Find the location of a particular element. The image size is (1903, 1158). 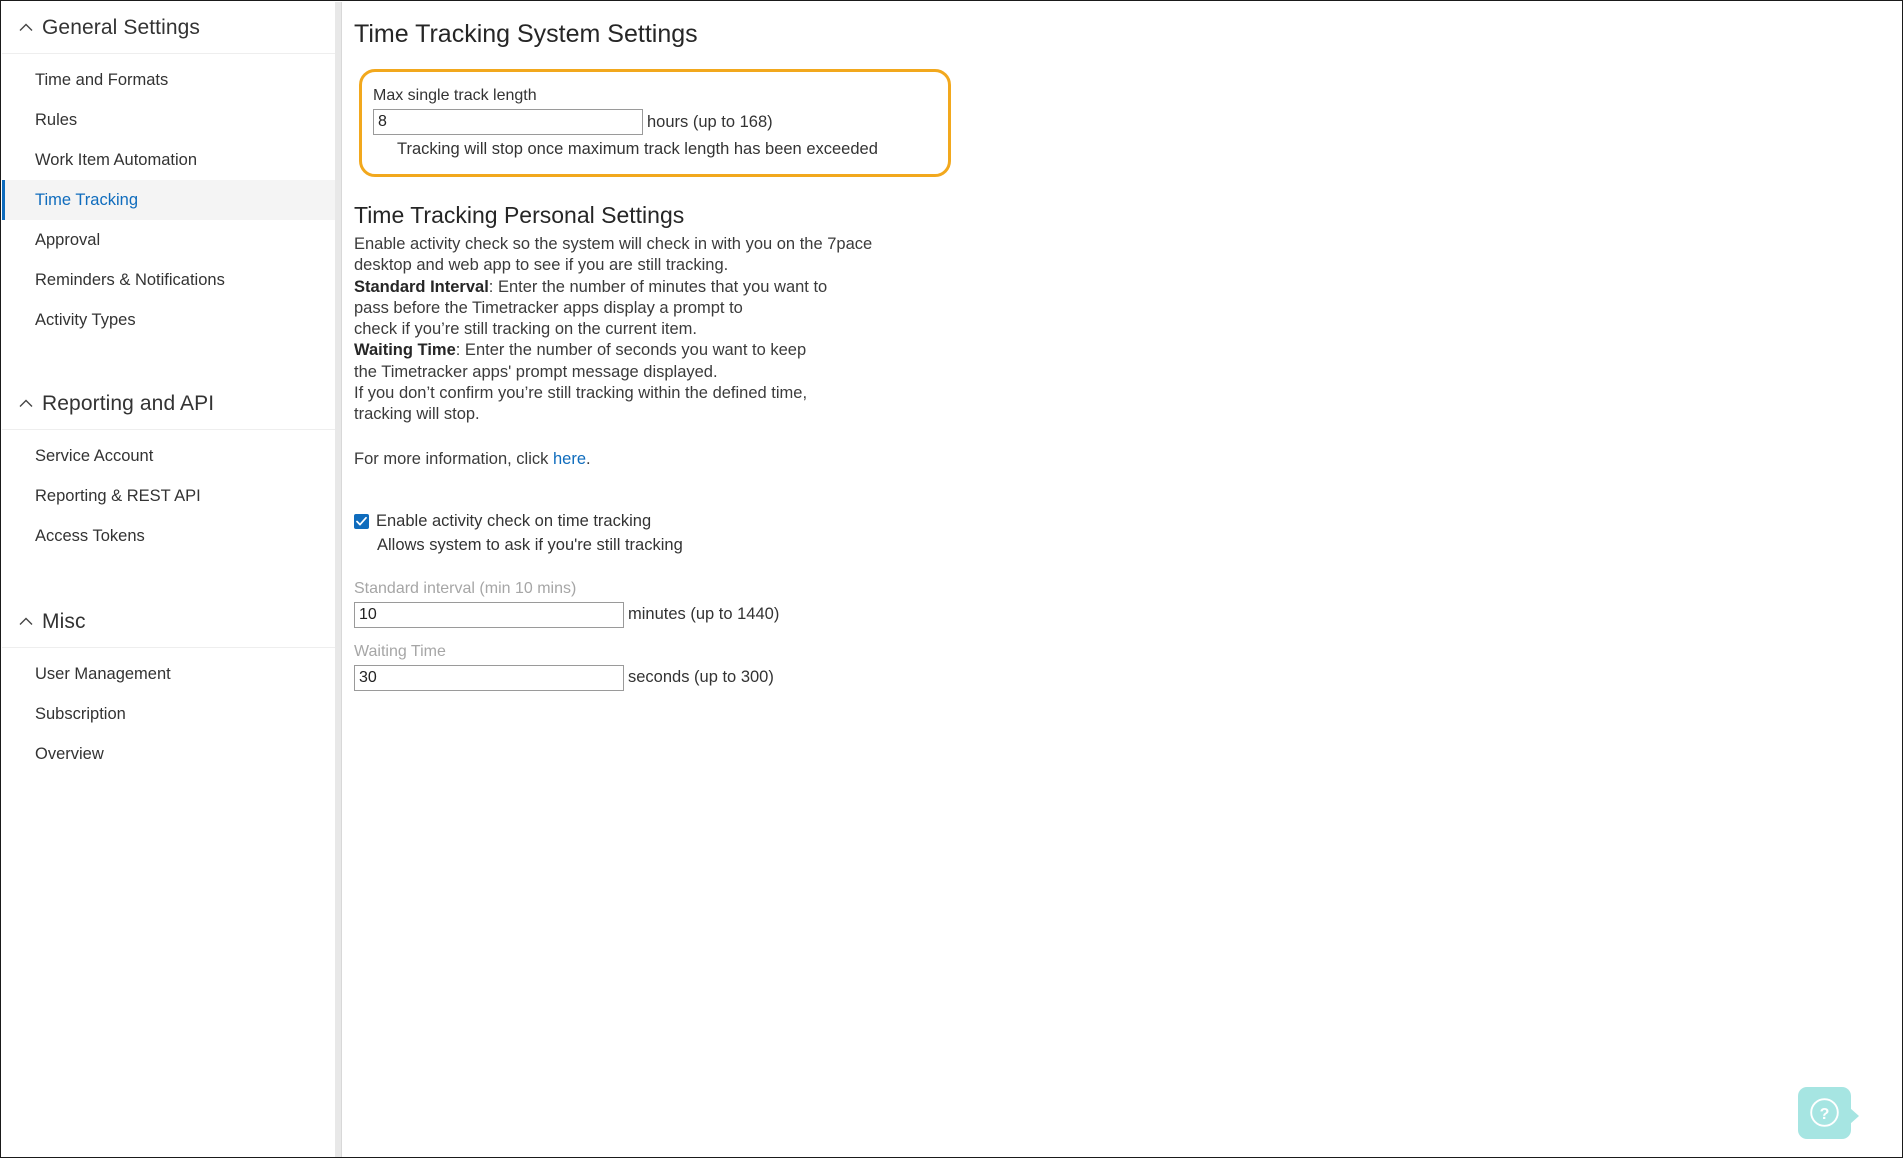

nav-group-reporting-and-api: Reporting and API is located at coordinates (168, 404).